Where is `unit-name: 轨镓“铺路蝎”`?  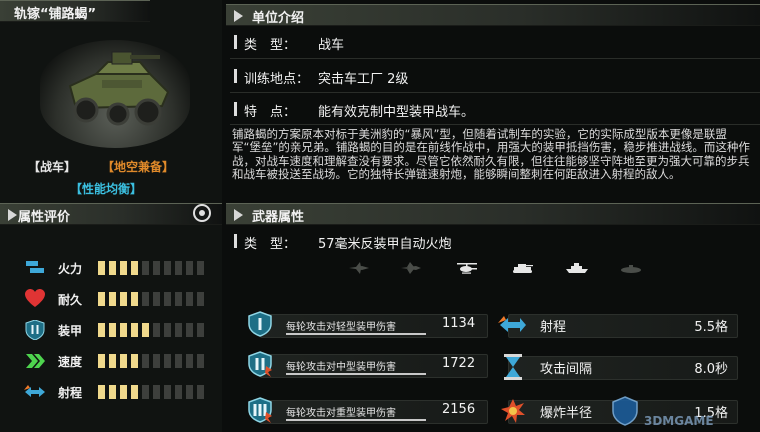 unit-name: 轨镓“铺路蝎” is located at coordinates (55, 14).